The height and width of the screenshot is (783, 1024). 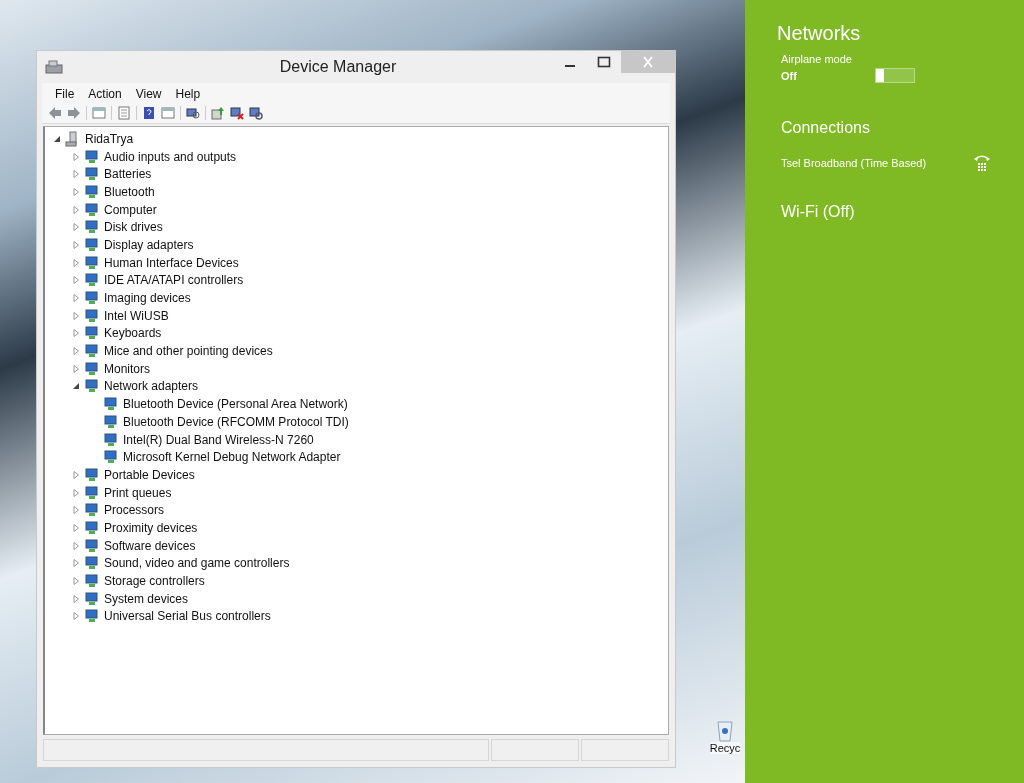 What do you see at coordinates (109, 138) in the screenshot?
I see `tree-item: RidaTrya` at bounding box center [109, 138].